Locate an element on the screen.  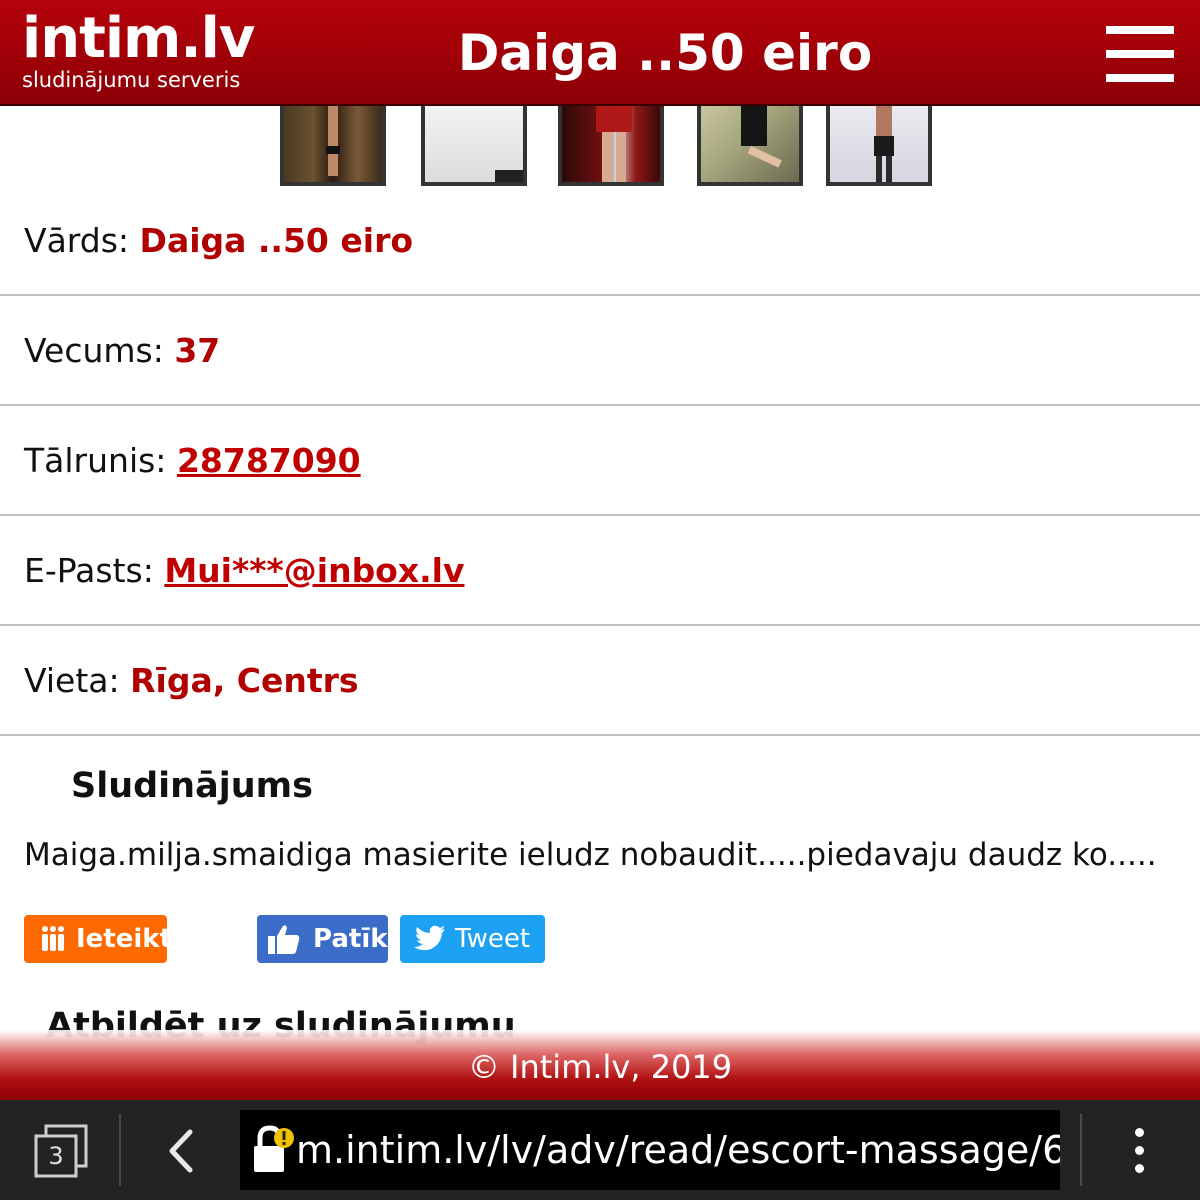
back-button is located at coordinates (180, 1151).